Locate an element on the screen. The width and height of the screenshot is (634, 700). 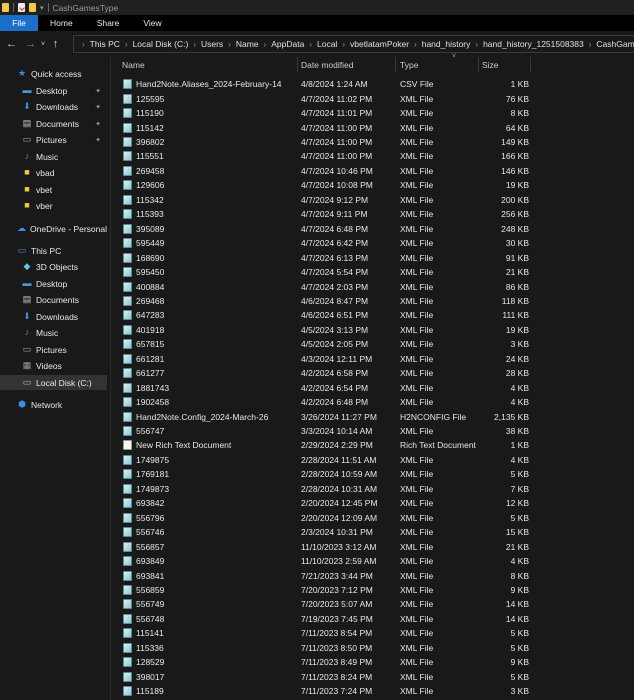
column-header-name: Name is located at coordinates (133, 64).